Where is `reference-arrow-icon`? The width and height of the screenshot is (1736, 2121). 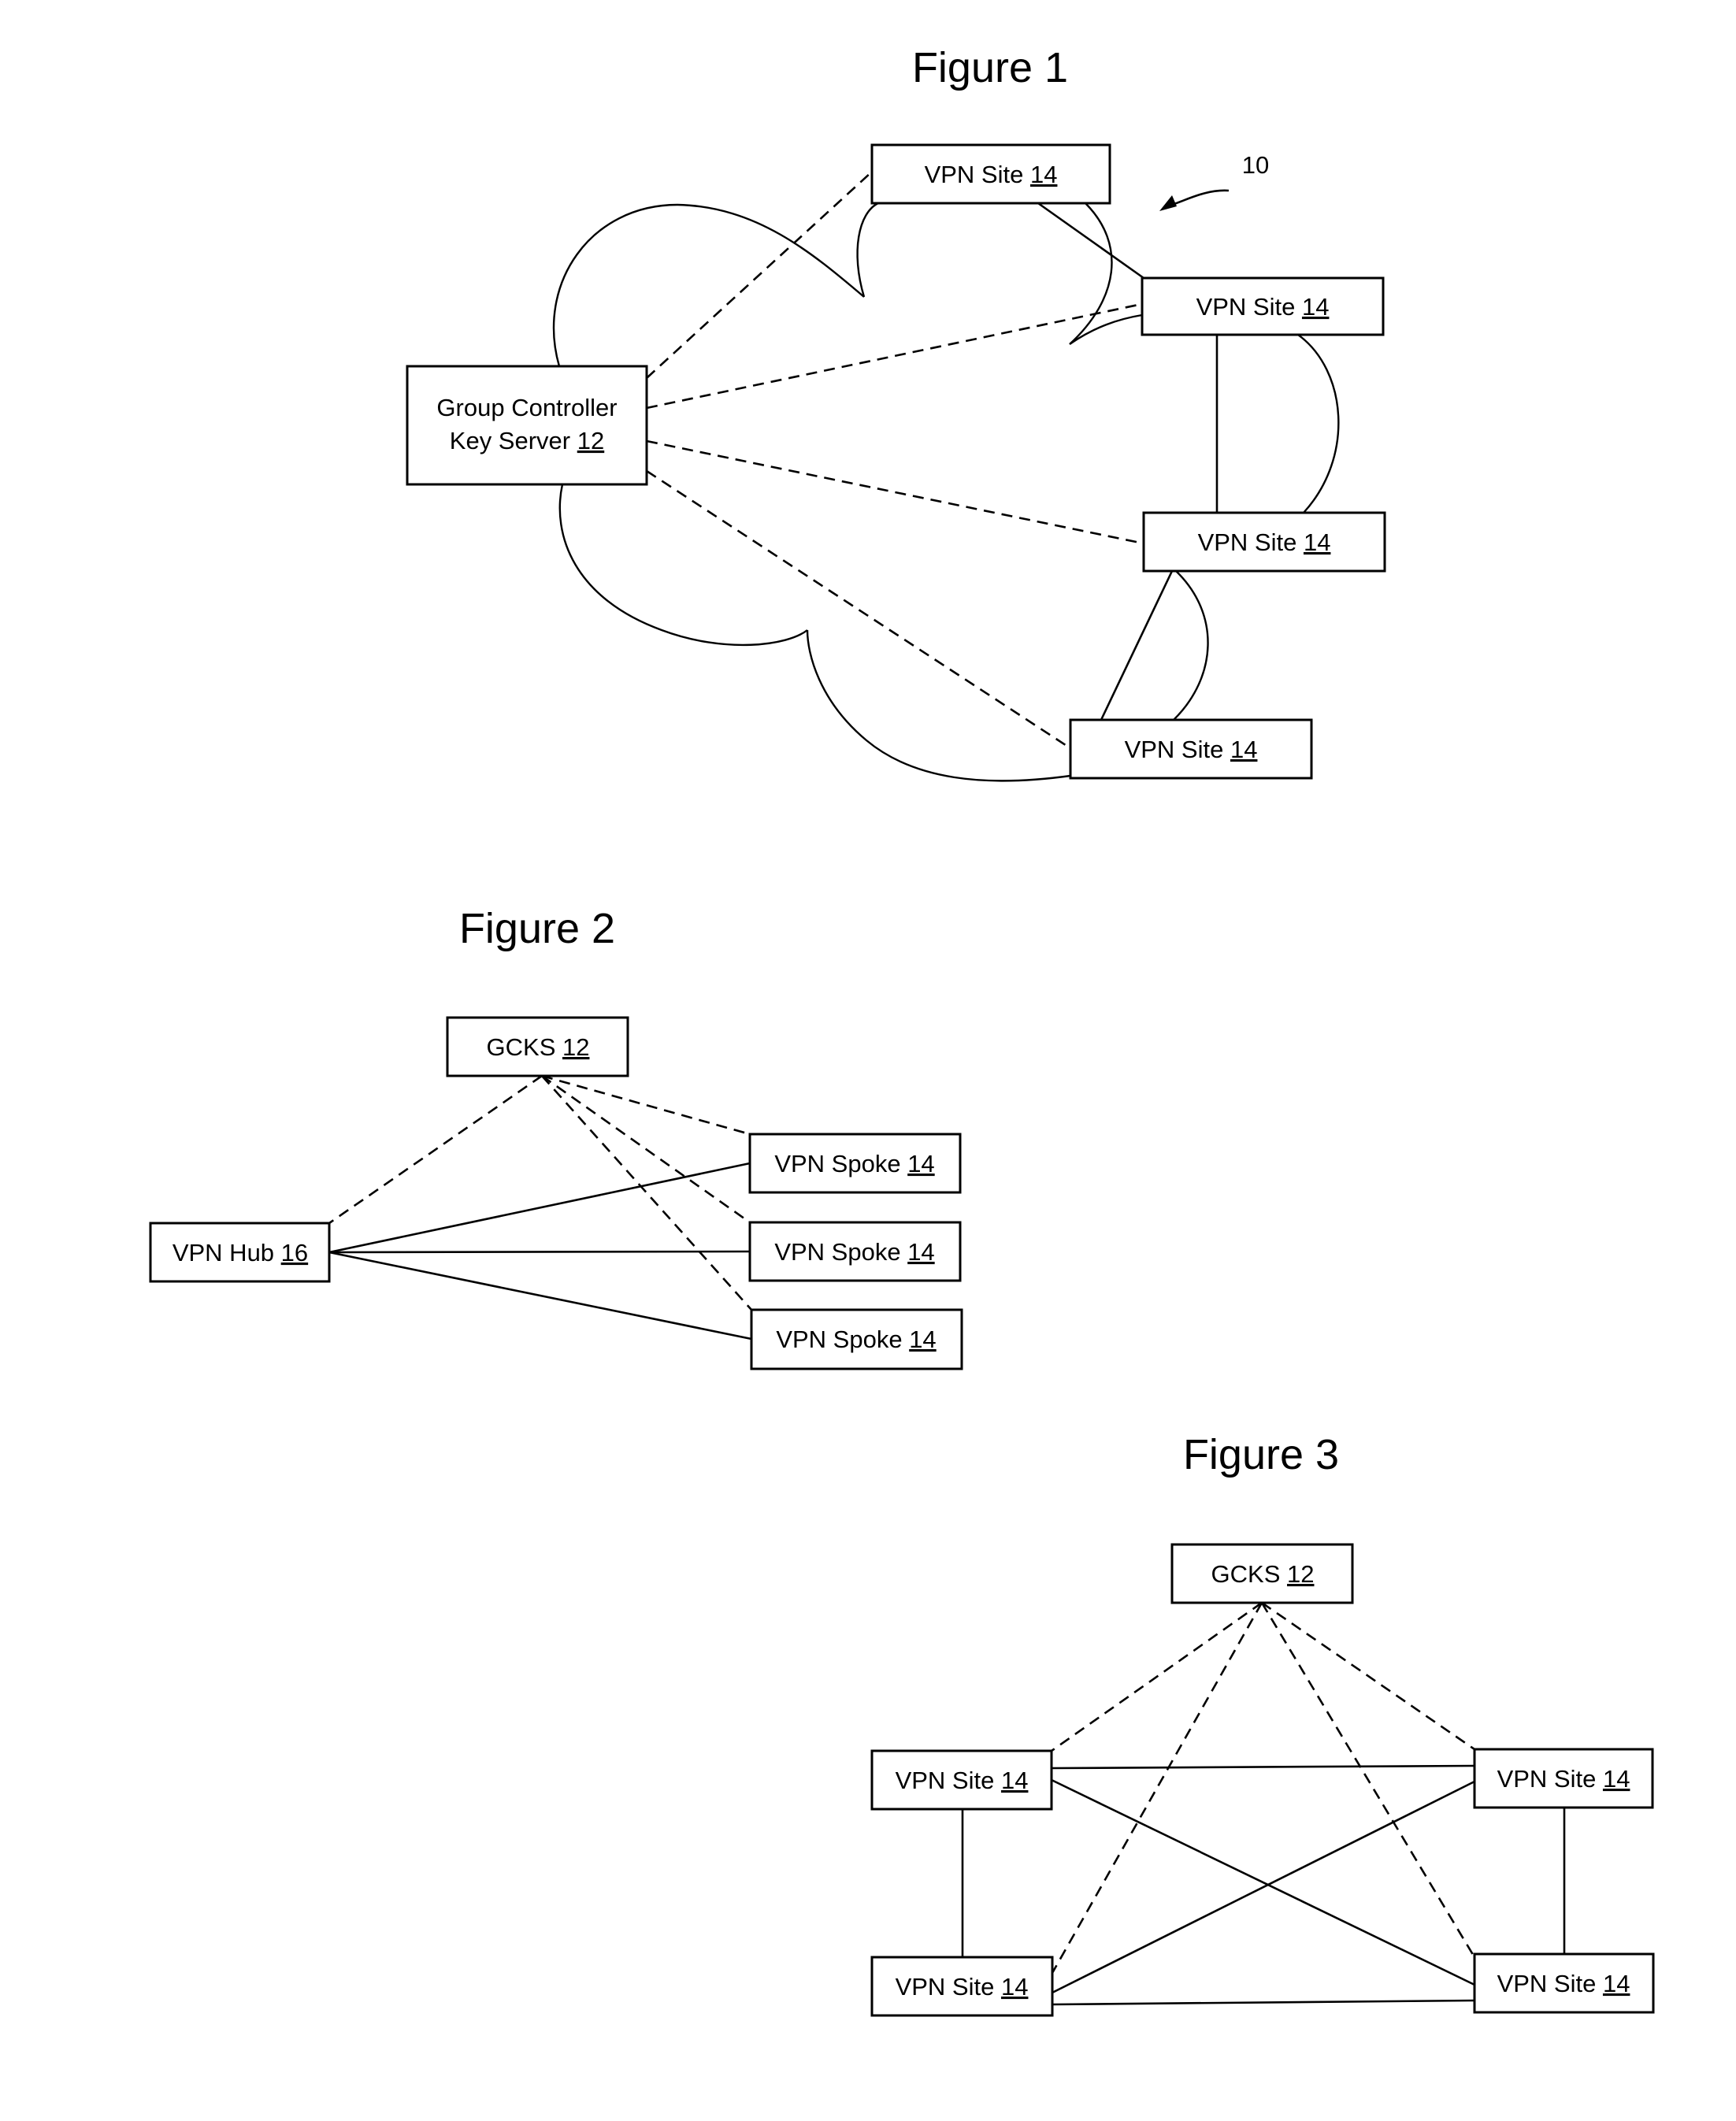
reference-arrow-icon is located at coordinates (1195, 200).